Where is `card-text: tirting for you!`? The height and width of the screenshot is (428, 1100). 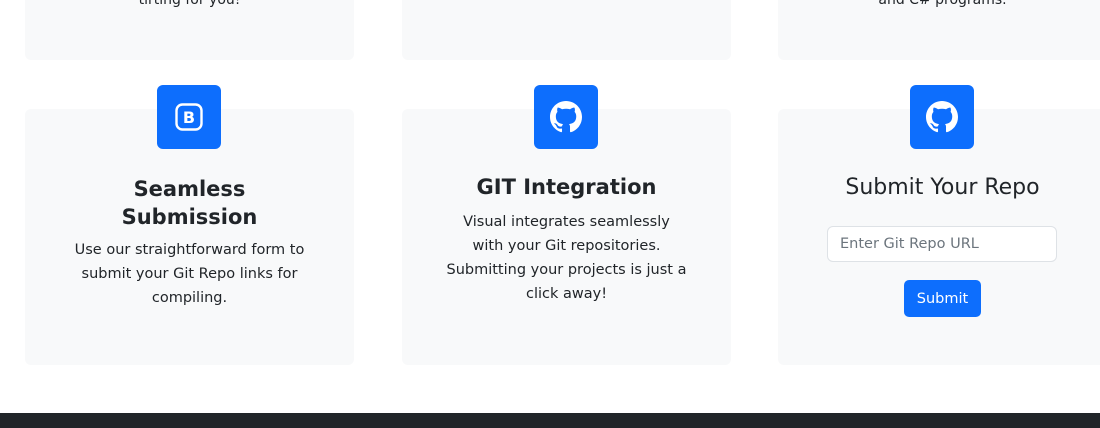 card-text: tirting for you! is located at coordinates (189, 4).